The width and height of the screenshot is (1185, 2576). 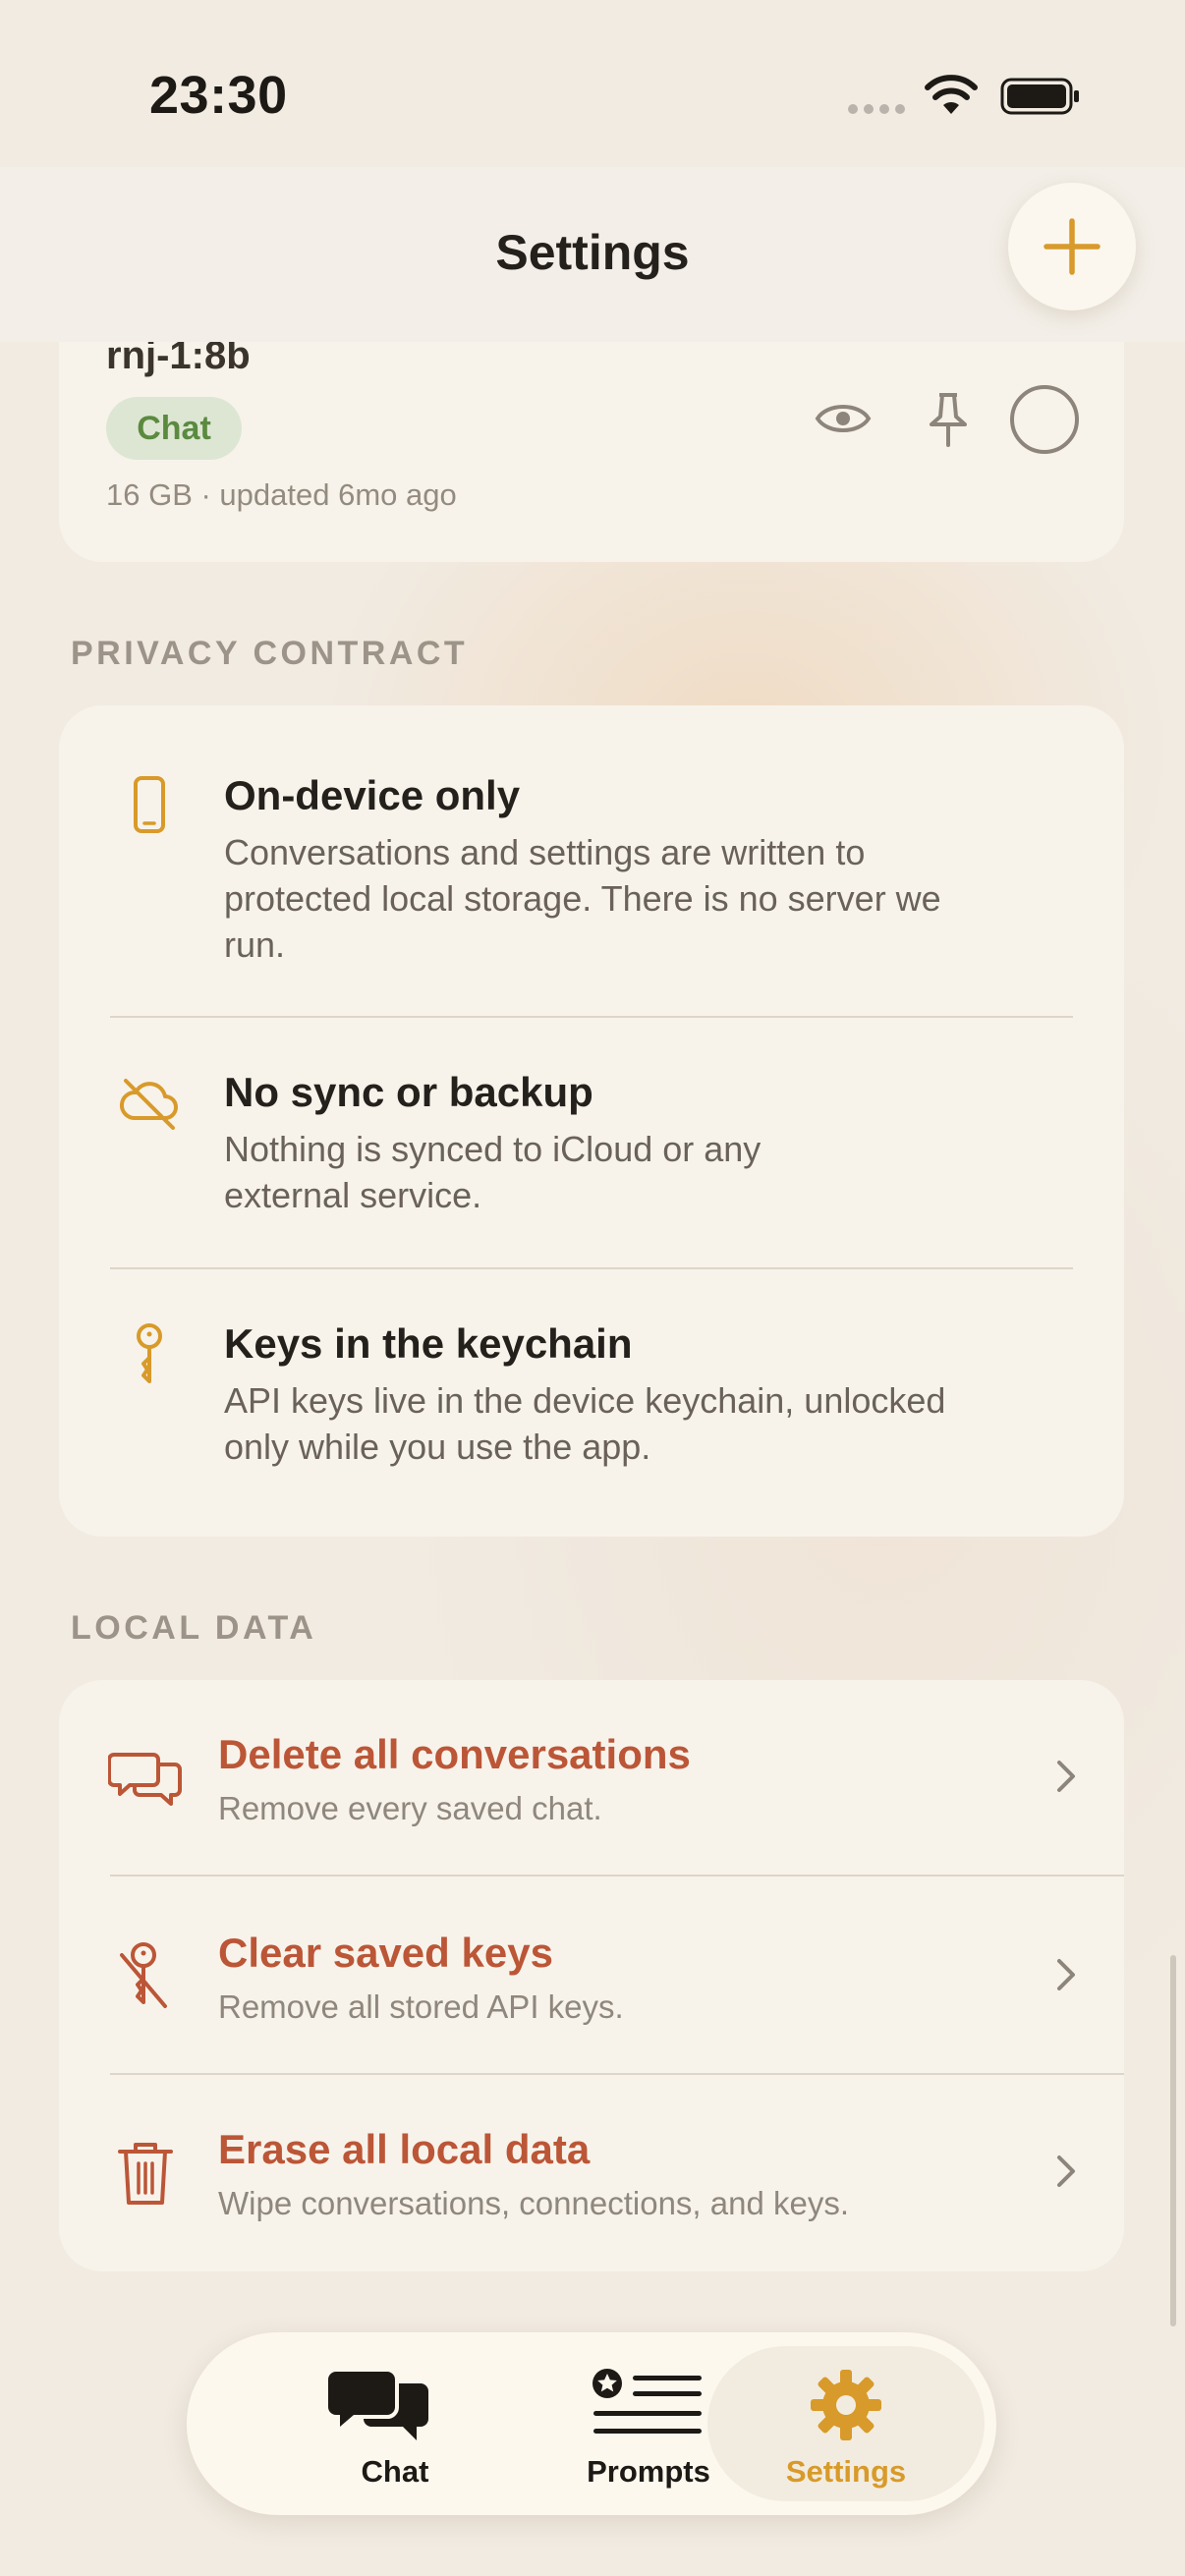 I want to click on status-time: 23:30, so click(x=219, y=95).